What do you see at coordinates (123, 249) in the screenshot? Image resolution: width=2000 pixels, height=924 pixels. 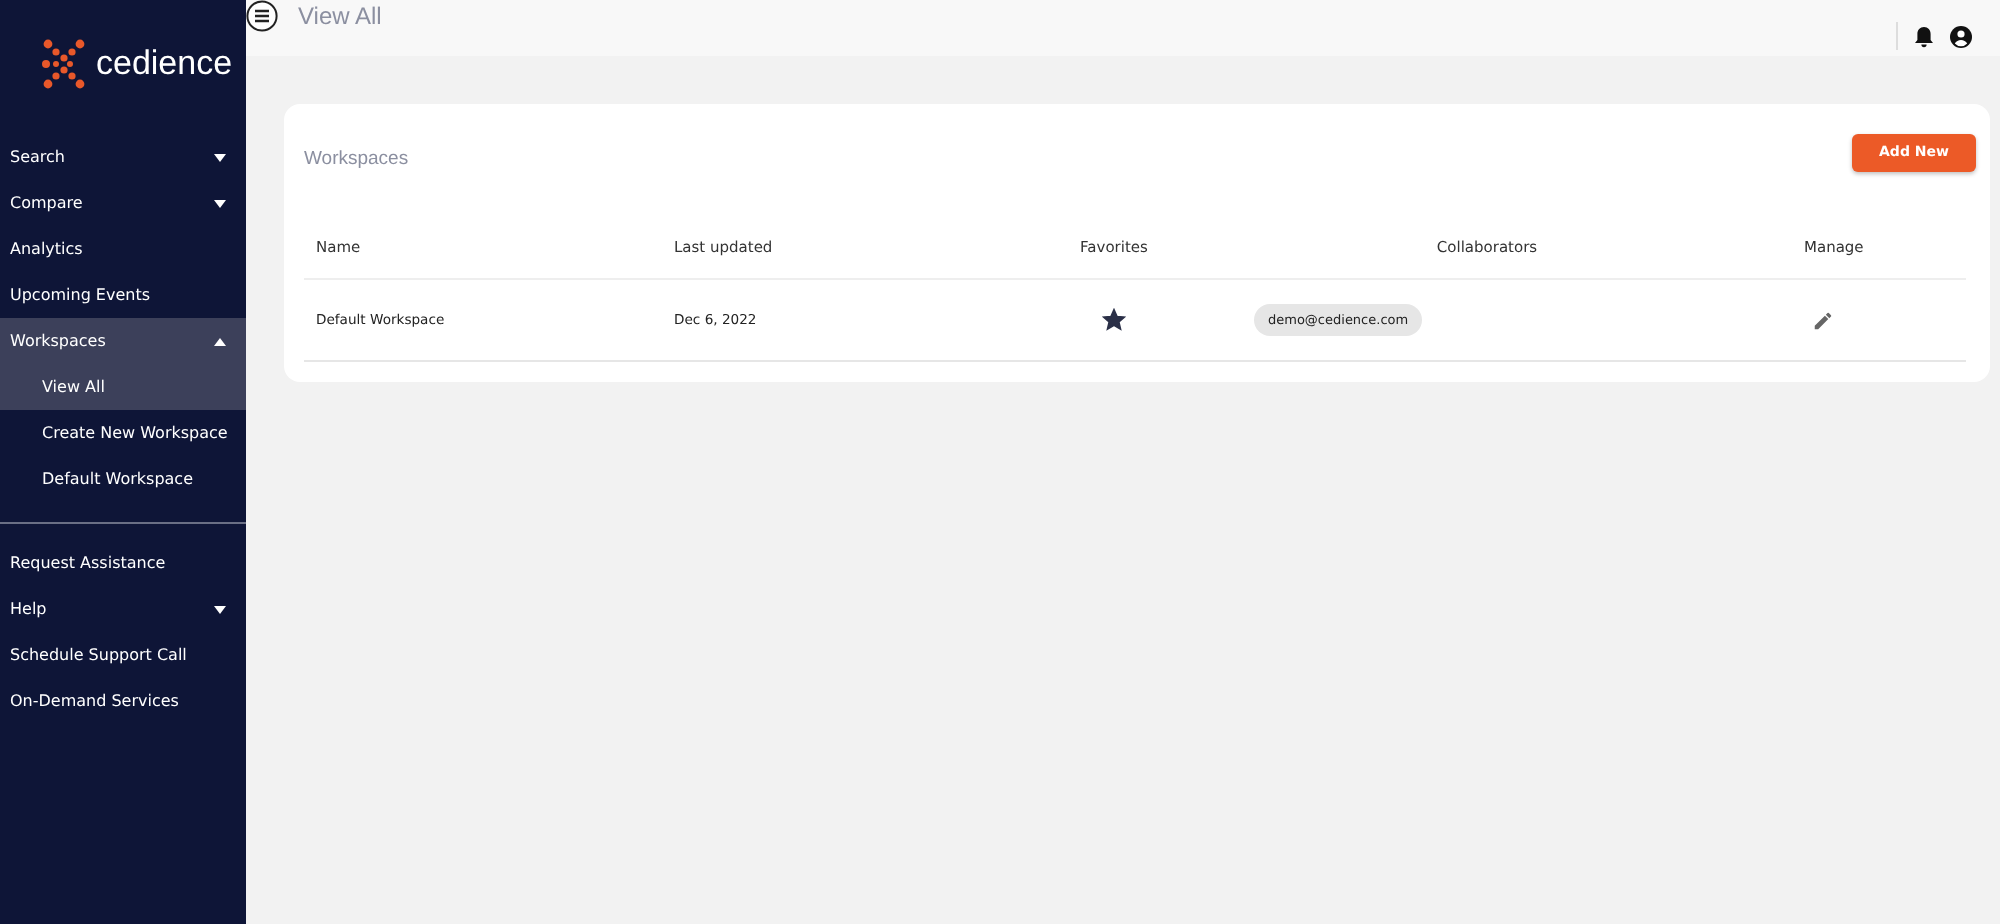 I see `nav-item: Analytics` at bounding box center [123, 249].